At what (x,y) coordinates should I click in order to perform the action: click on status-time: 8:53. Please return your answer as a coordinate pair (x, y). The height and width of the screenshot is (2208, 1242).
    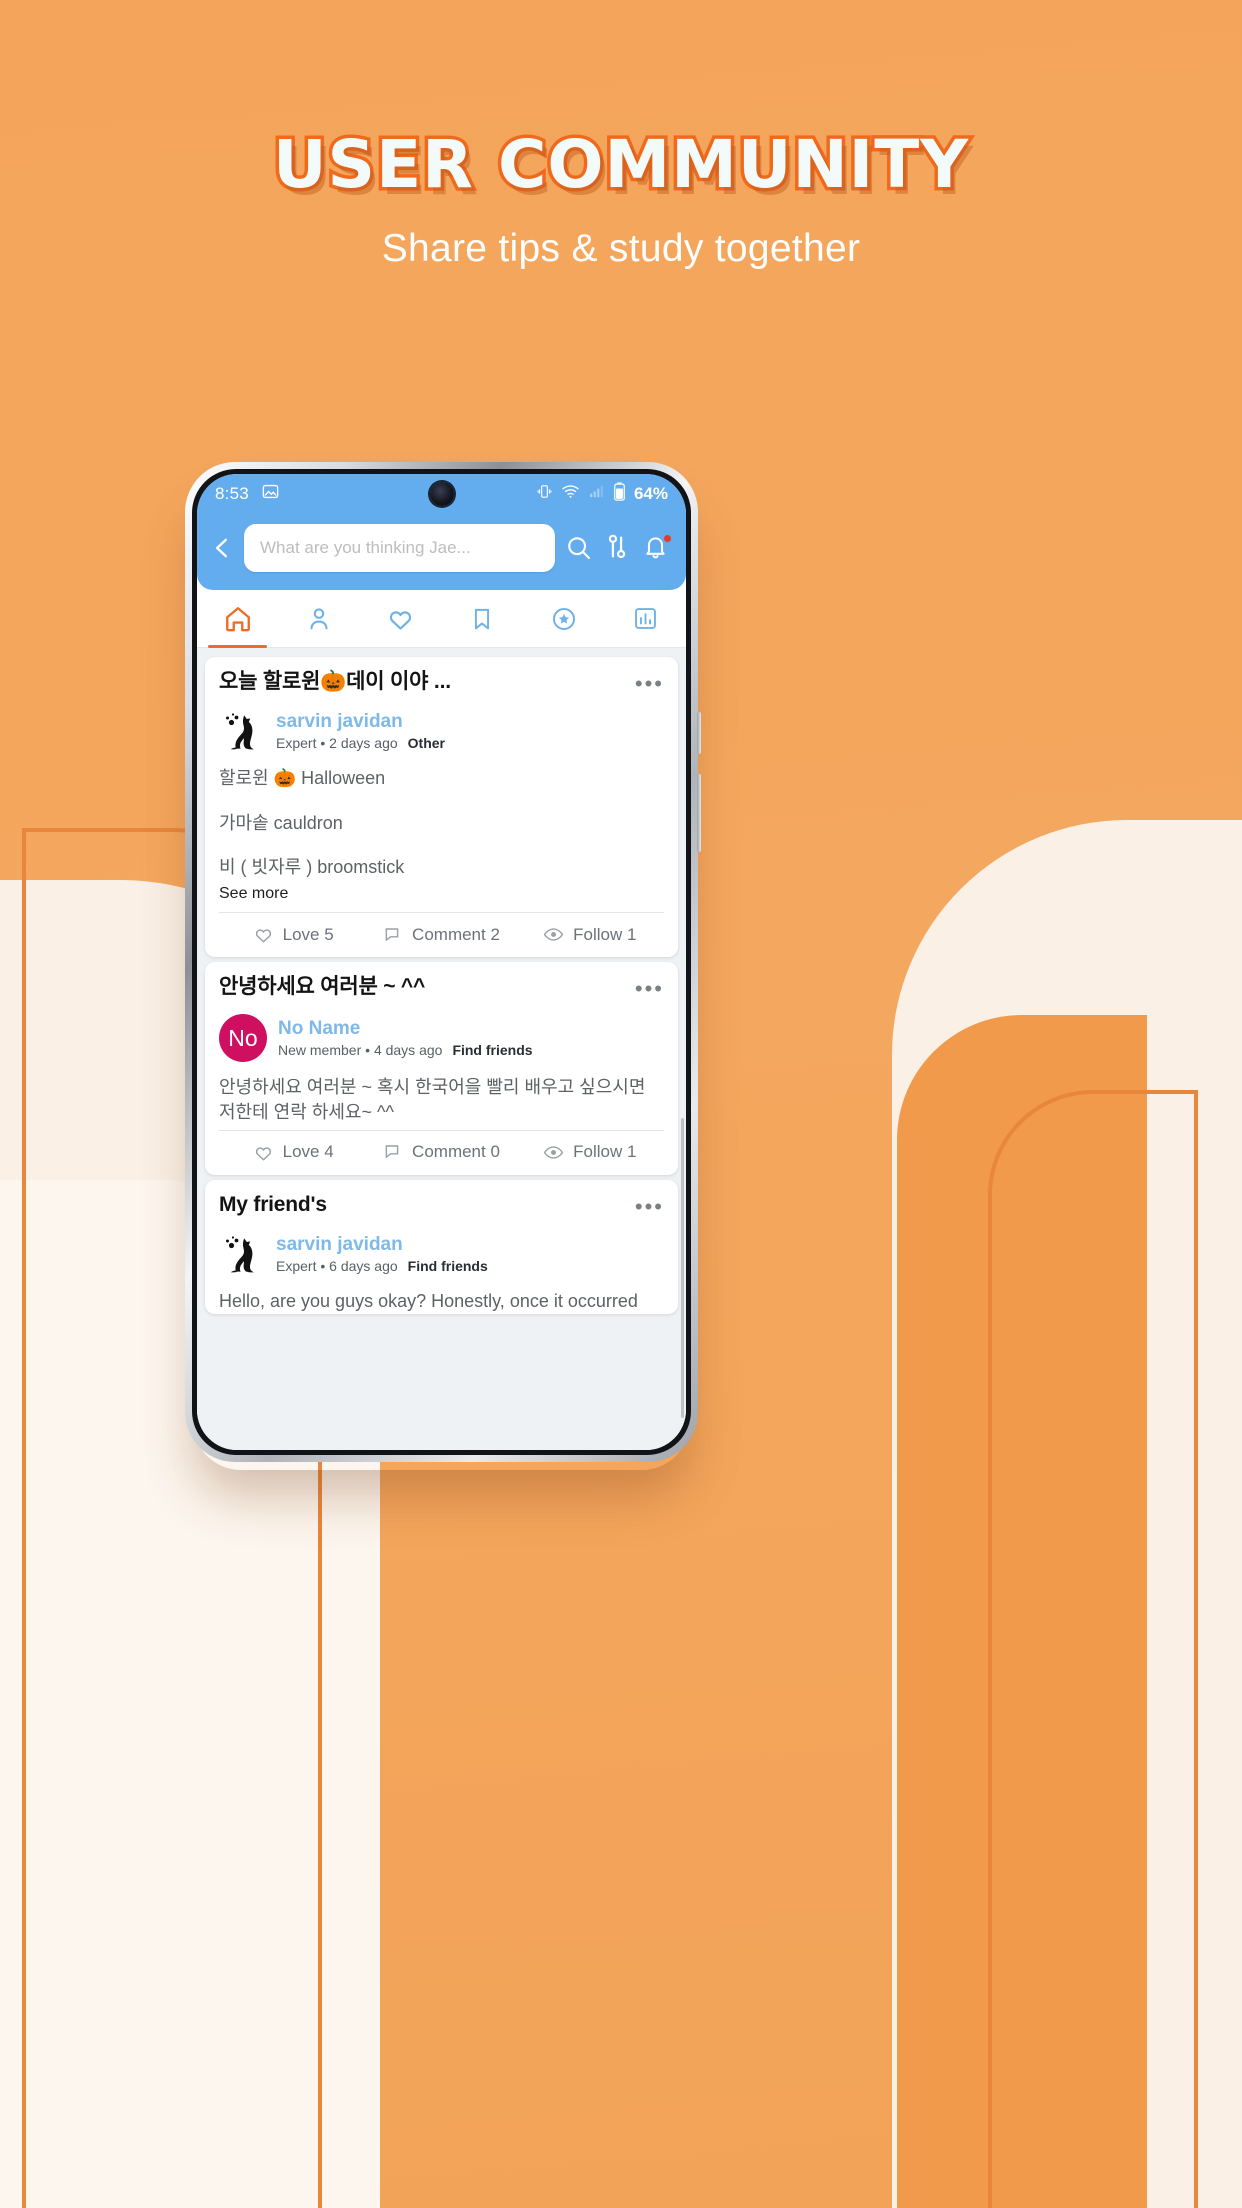
    Looking at the image, I should click on (232, 493).